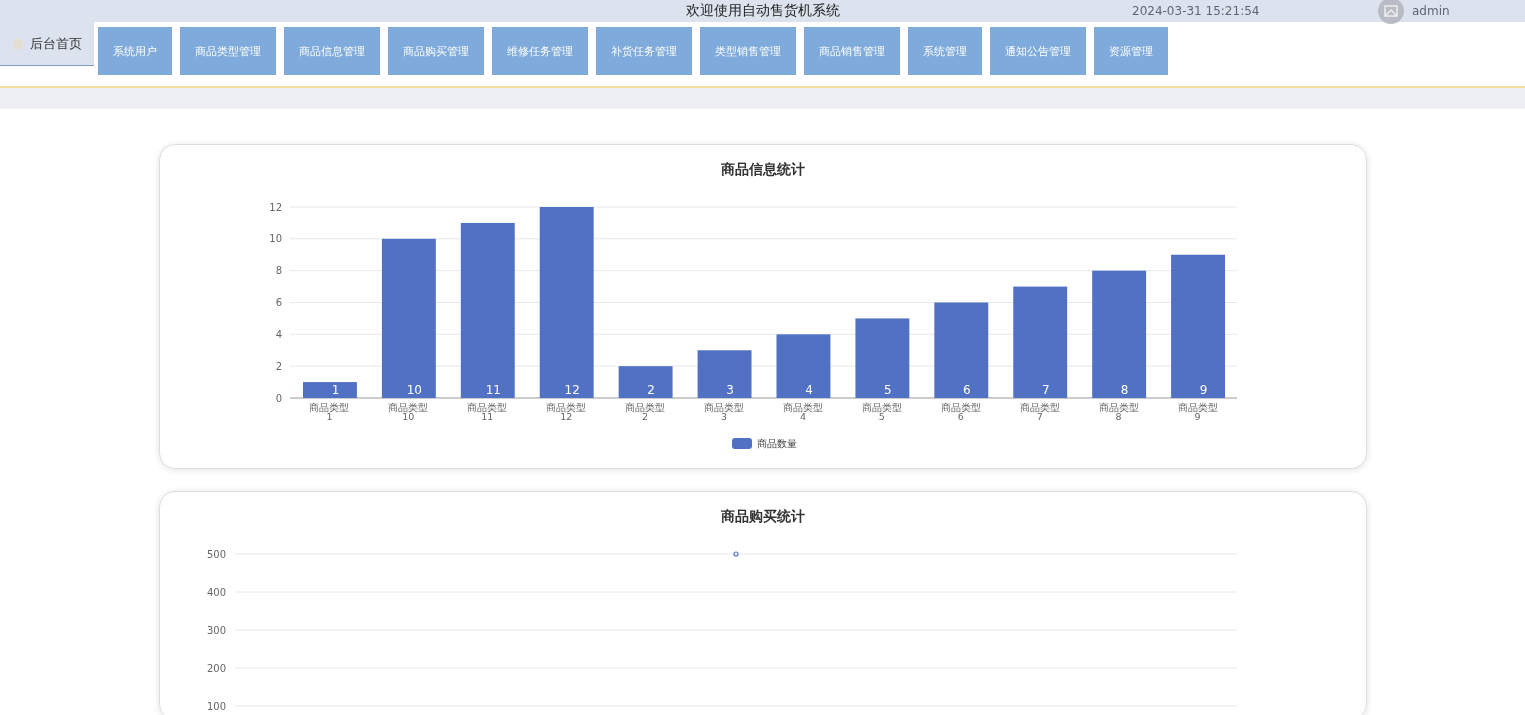  What do you see at coordinates (1203, 390) in the screenshot?
I see `bar-value-label: 9` at bounding box center [1203, 390].